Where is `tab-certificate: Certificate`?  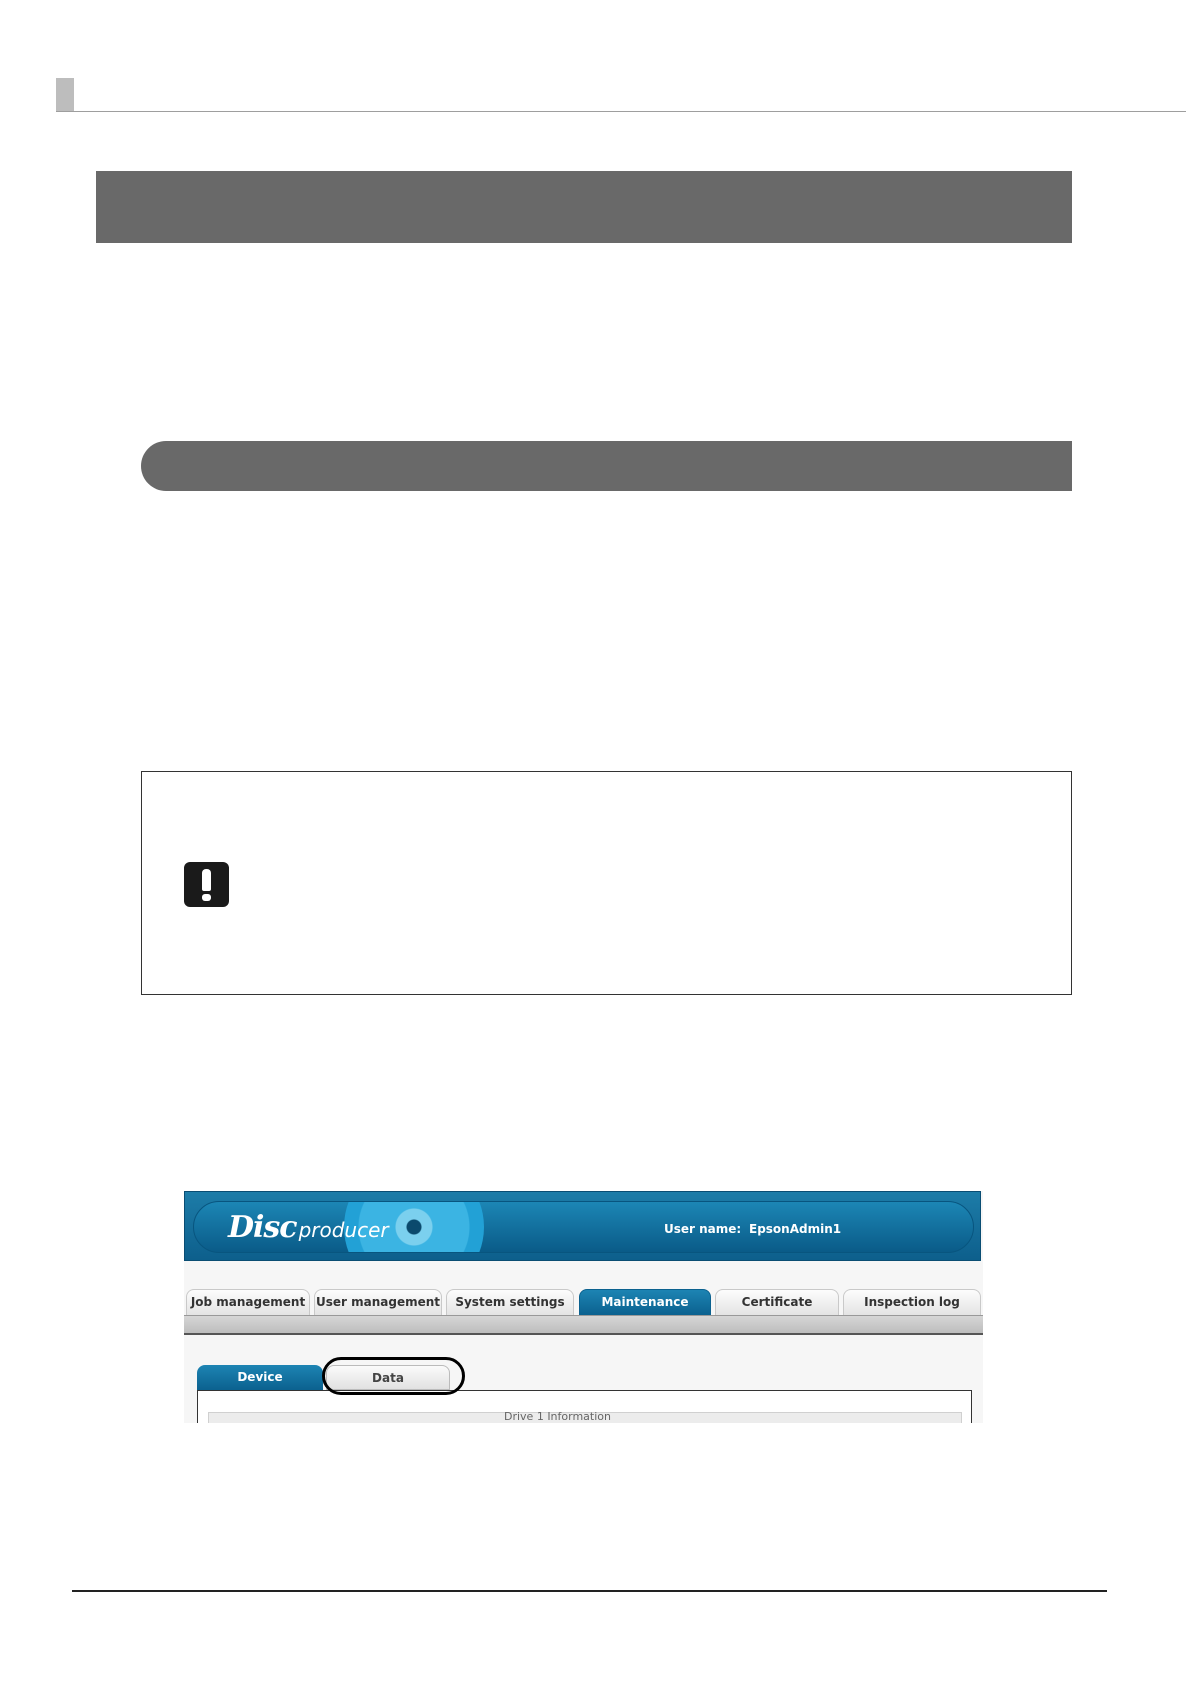
tab-certificate: Certificate is located at coordinates (777, 1302).